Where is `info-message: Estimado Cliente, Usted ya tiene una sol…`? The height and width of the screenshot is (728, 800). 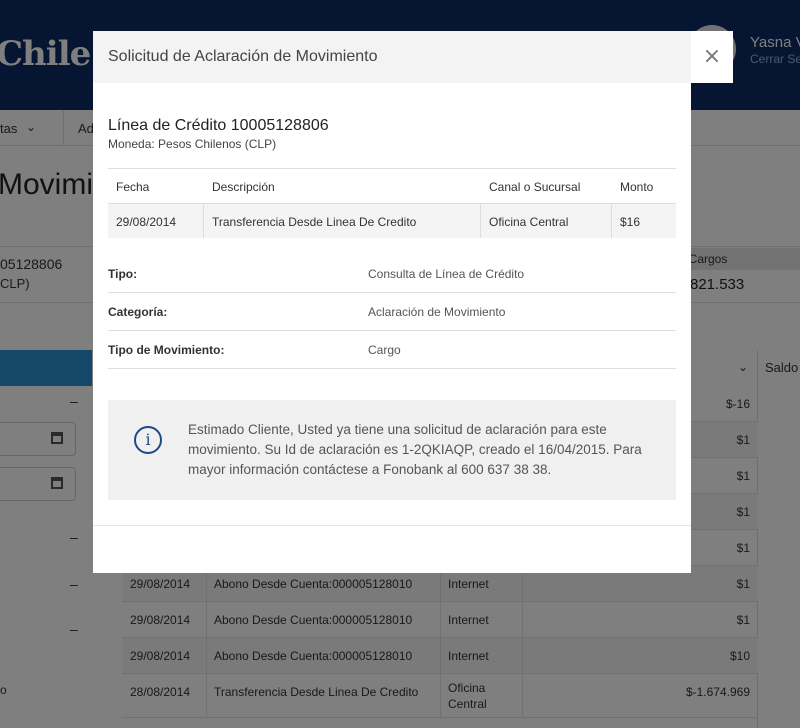
info-message: Estimado Cliente, Usted ya tiene una sol… is located at coordinates (415, 449).